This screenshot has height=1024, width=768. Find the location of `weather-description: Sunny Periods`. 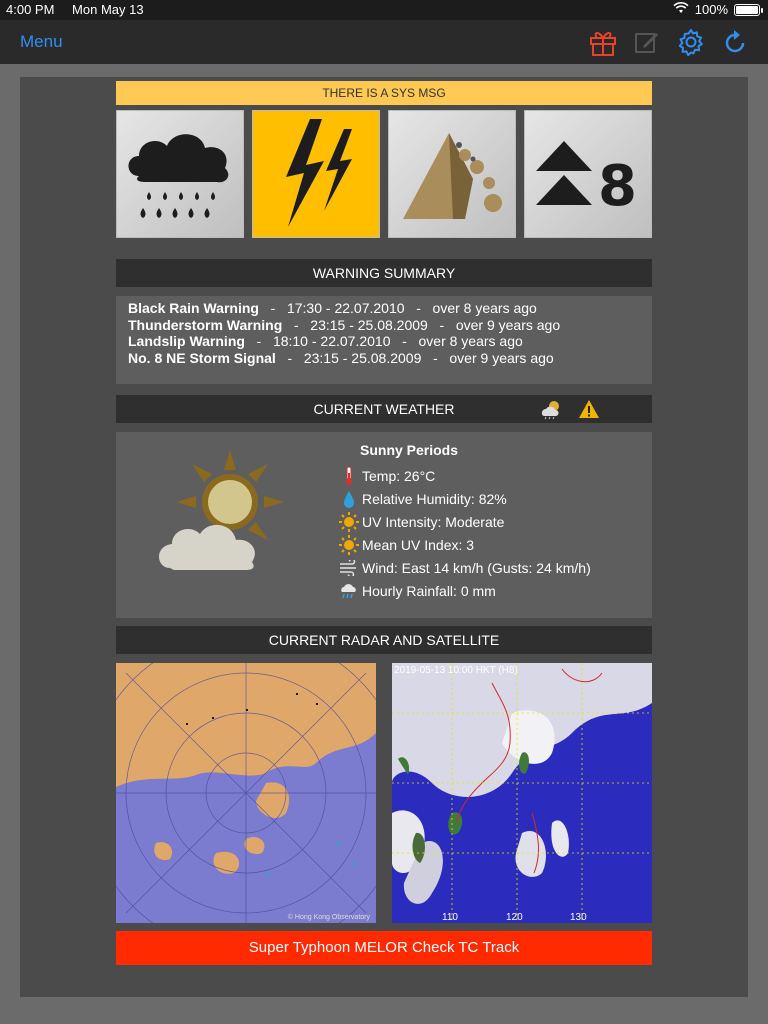

weather-description: Sunny Periods is located at coordinates (409, 450).